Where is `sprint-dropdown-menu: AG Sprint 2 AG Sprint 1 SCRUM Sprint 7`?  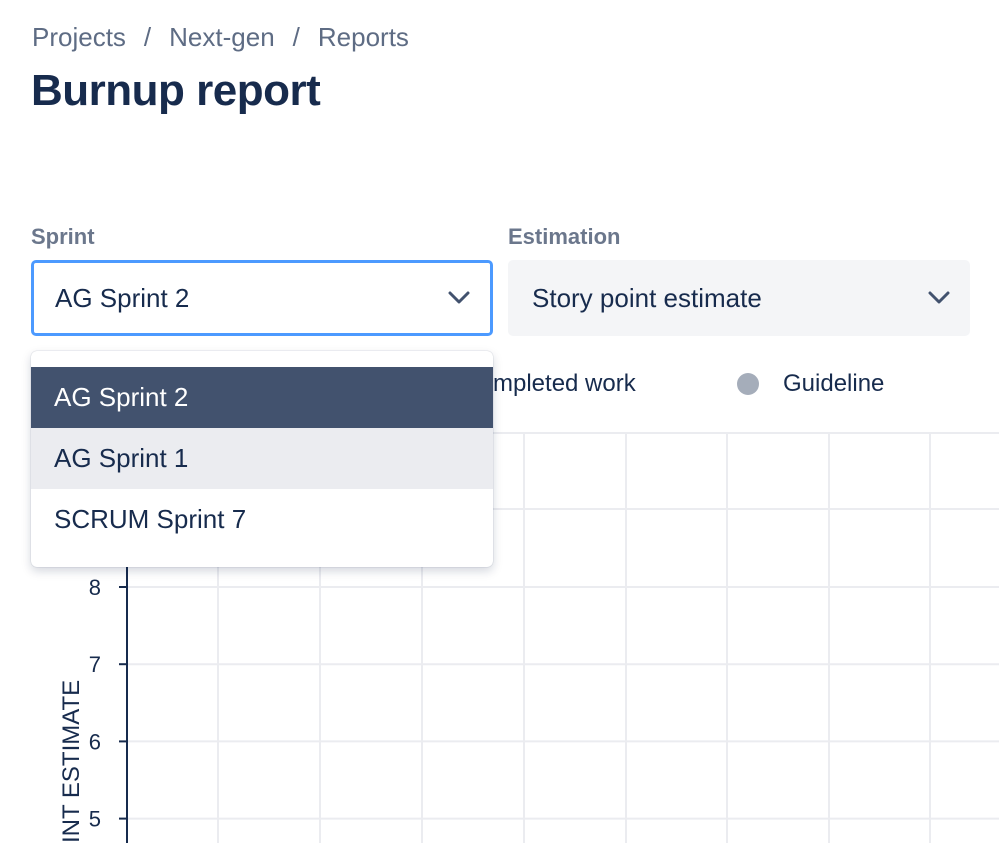 sprint-dropdown-menu: AG Sprint 2 AG Sprint 1 SCRUM Sprint 7 is located at coordinates (262, 459).